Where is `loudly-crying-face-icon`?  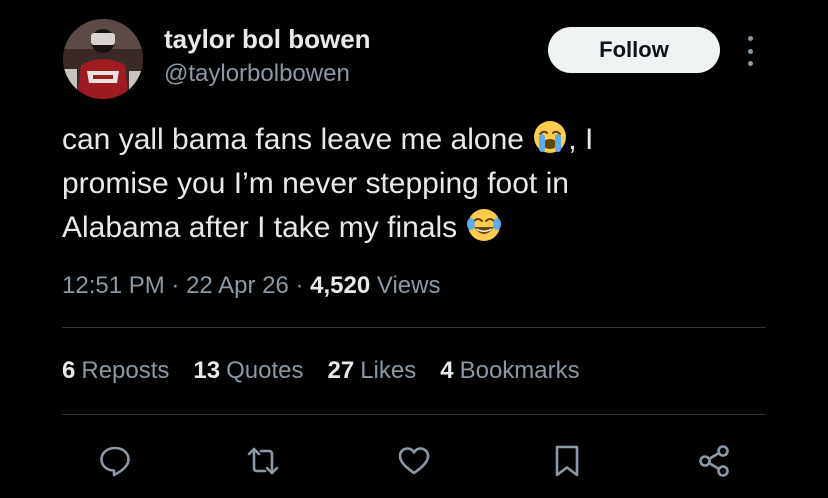 loudly-crying-face-icon is located at coordinates (550, 137).